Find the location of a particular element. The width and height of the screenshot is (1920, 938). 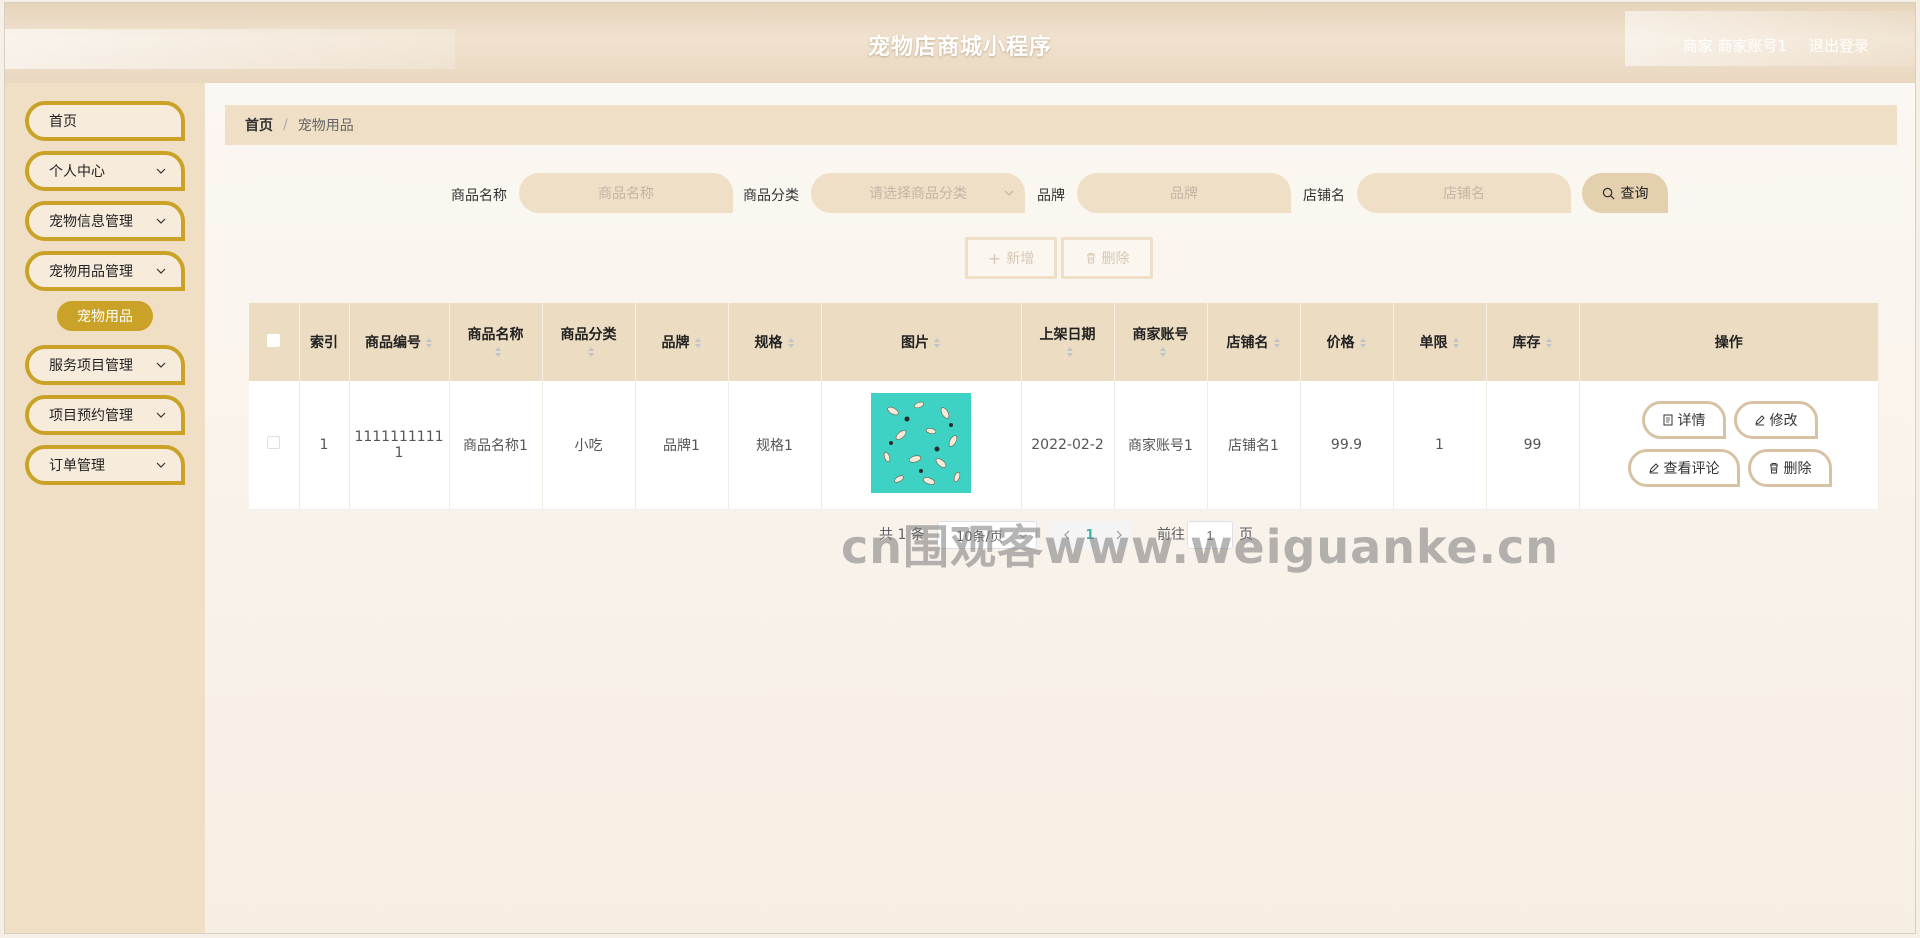

brand-placeholder: 品牌 is located at coordinates (1184, 194).